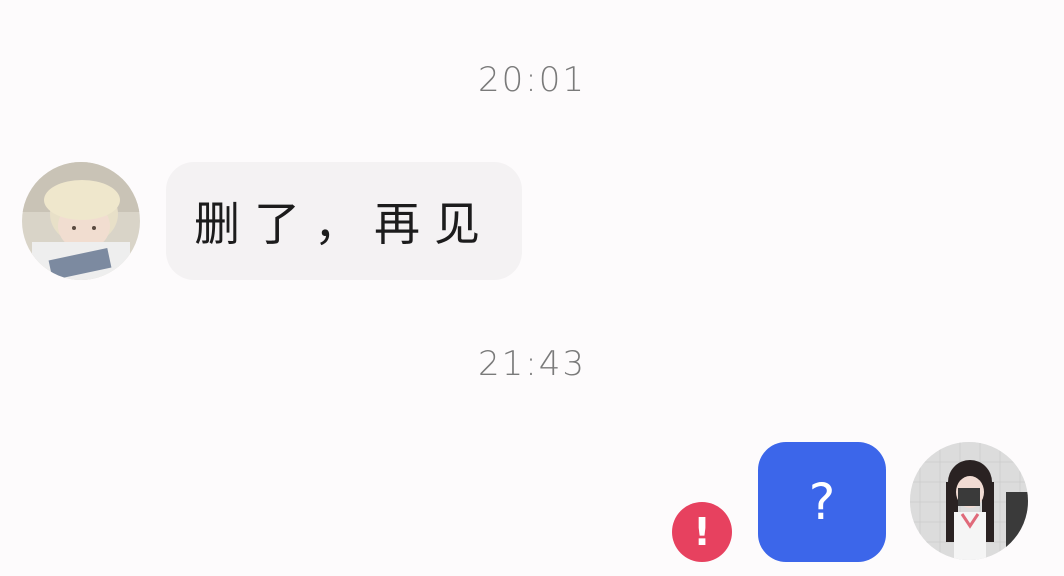 The width and height of the screenshot is (1064, 576). I want to click on user-avatar-image, so click(969, 501).